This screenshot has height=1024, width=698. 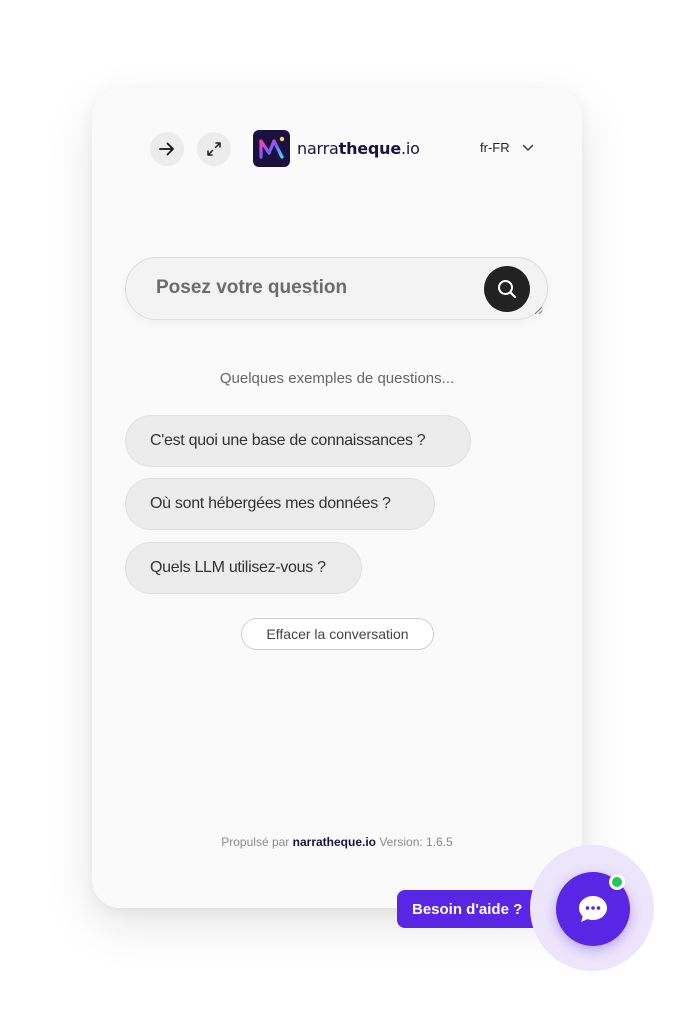 I want to click on narratheque-logo-icon, so click(x=272, y=147).